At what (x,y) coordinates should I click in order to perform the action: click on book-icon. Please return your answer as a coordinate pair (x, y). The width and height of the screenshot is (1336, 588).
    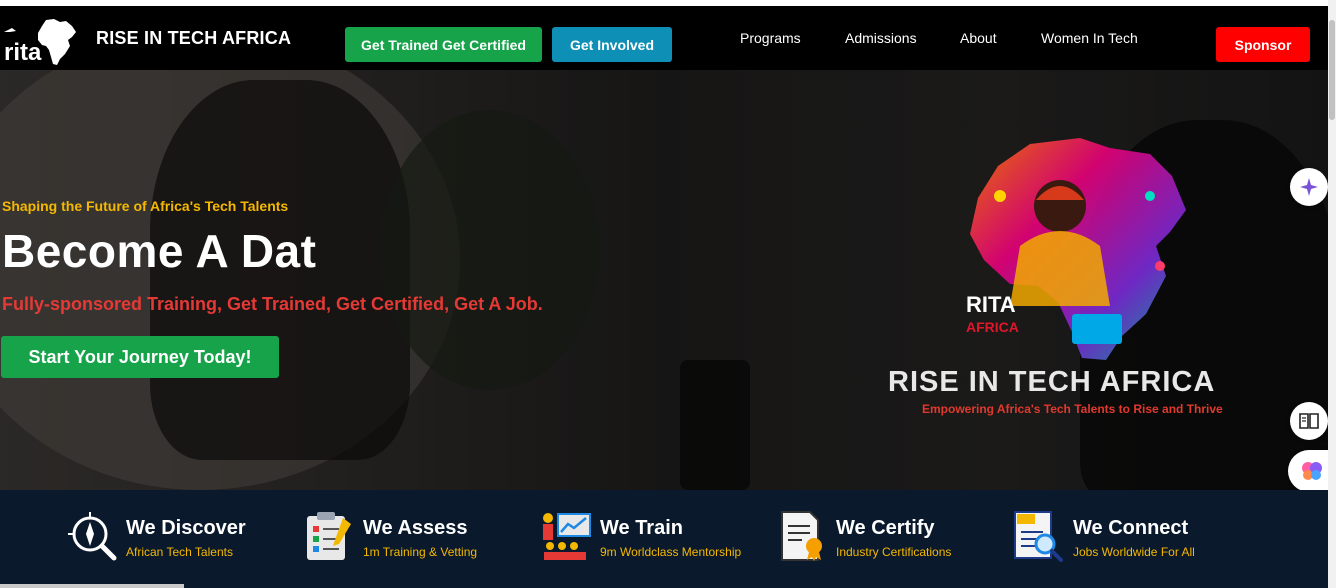
    Looking at the image, I should click on (1309, 421).